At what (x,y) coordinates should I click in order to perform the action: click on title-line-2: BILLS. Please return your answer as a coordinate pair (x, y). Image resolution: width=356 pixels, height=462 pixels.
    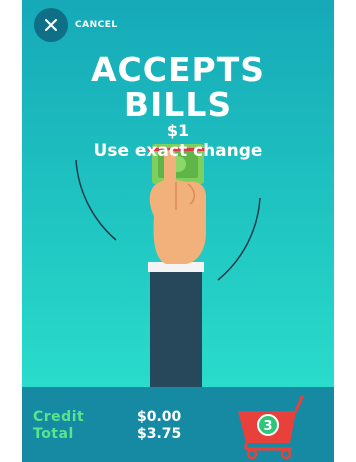
    Looking at the image, I should click on (178, 104).